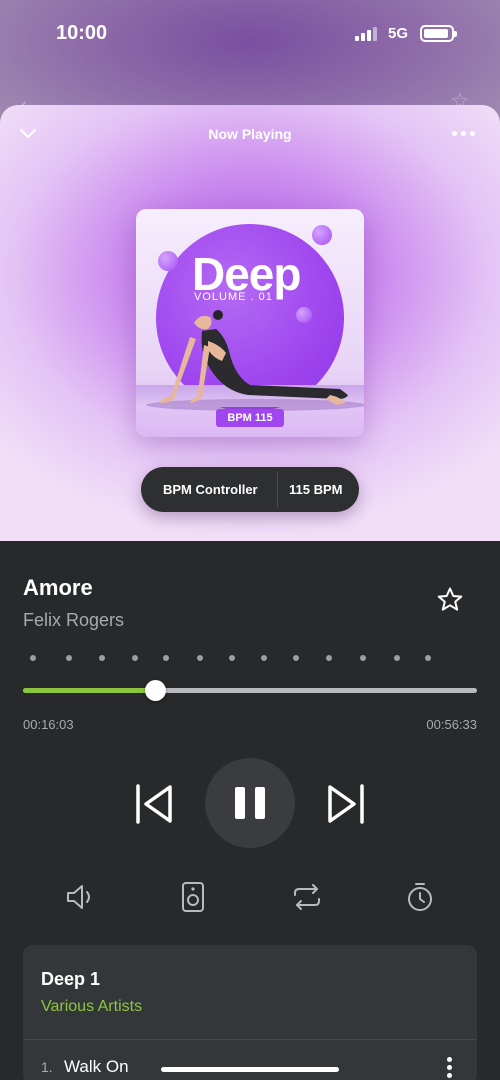 The image size is (500, 1080). I want to click on signal-icon, so click(367, 34).